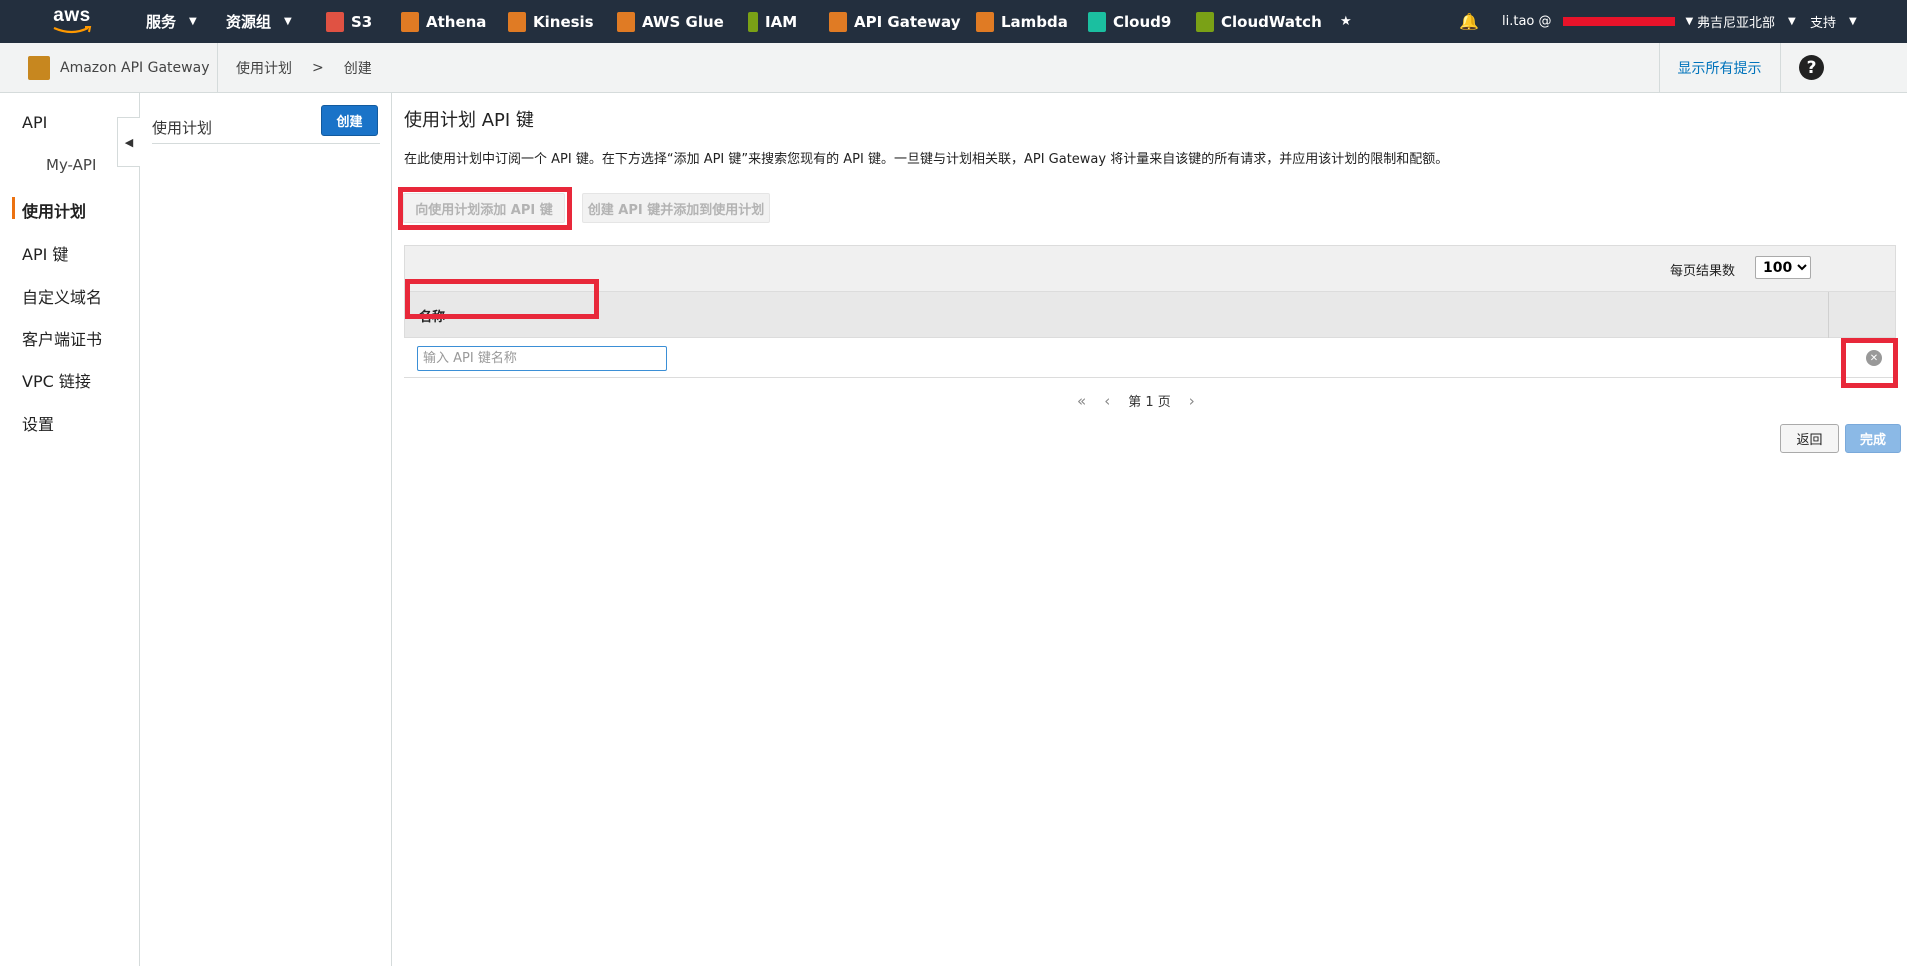 Image resolution: width=1907 pixels, height=966 pixels. Describe the element at coordinates (1034, 21) in the screenshot. I see `shortcut-label: Lambda` at that location.